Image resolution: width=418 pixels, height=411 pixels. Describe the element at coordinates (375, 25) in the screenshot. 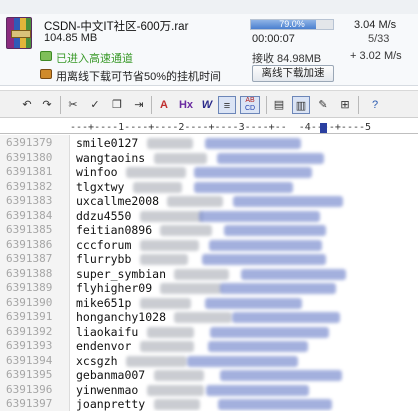

I see `download-speed: 3.04 M/s` at that location.